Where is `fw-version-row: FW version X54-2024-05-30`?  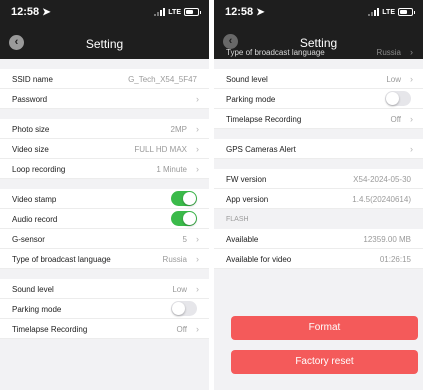 fw-version-row: FW version X54-2024-05-30 is located at coordinates (318, 179).